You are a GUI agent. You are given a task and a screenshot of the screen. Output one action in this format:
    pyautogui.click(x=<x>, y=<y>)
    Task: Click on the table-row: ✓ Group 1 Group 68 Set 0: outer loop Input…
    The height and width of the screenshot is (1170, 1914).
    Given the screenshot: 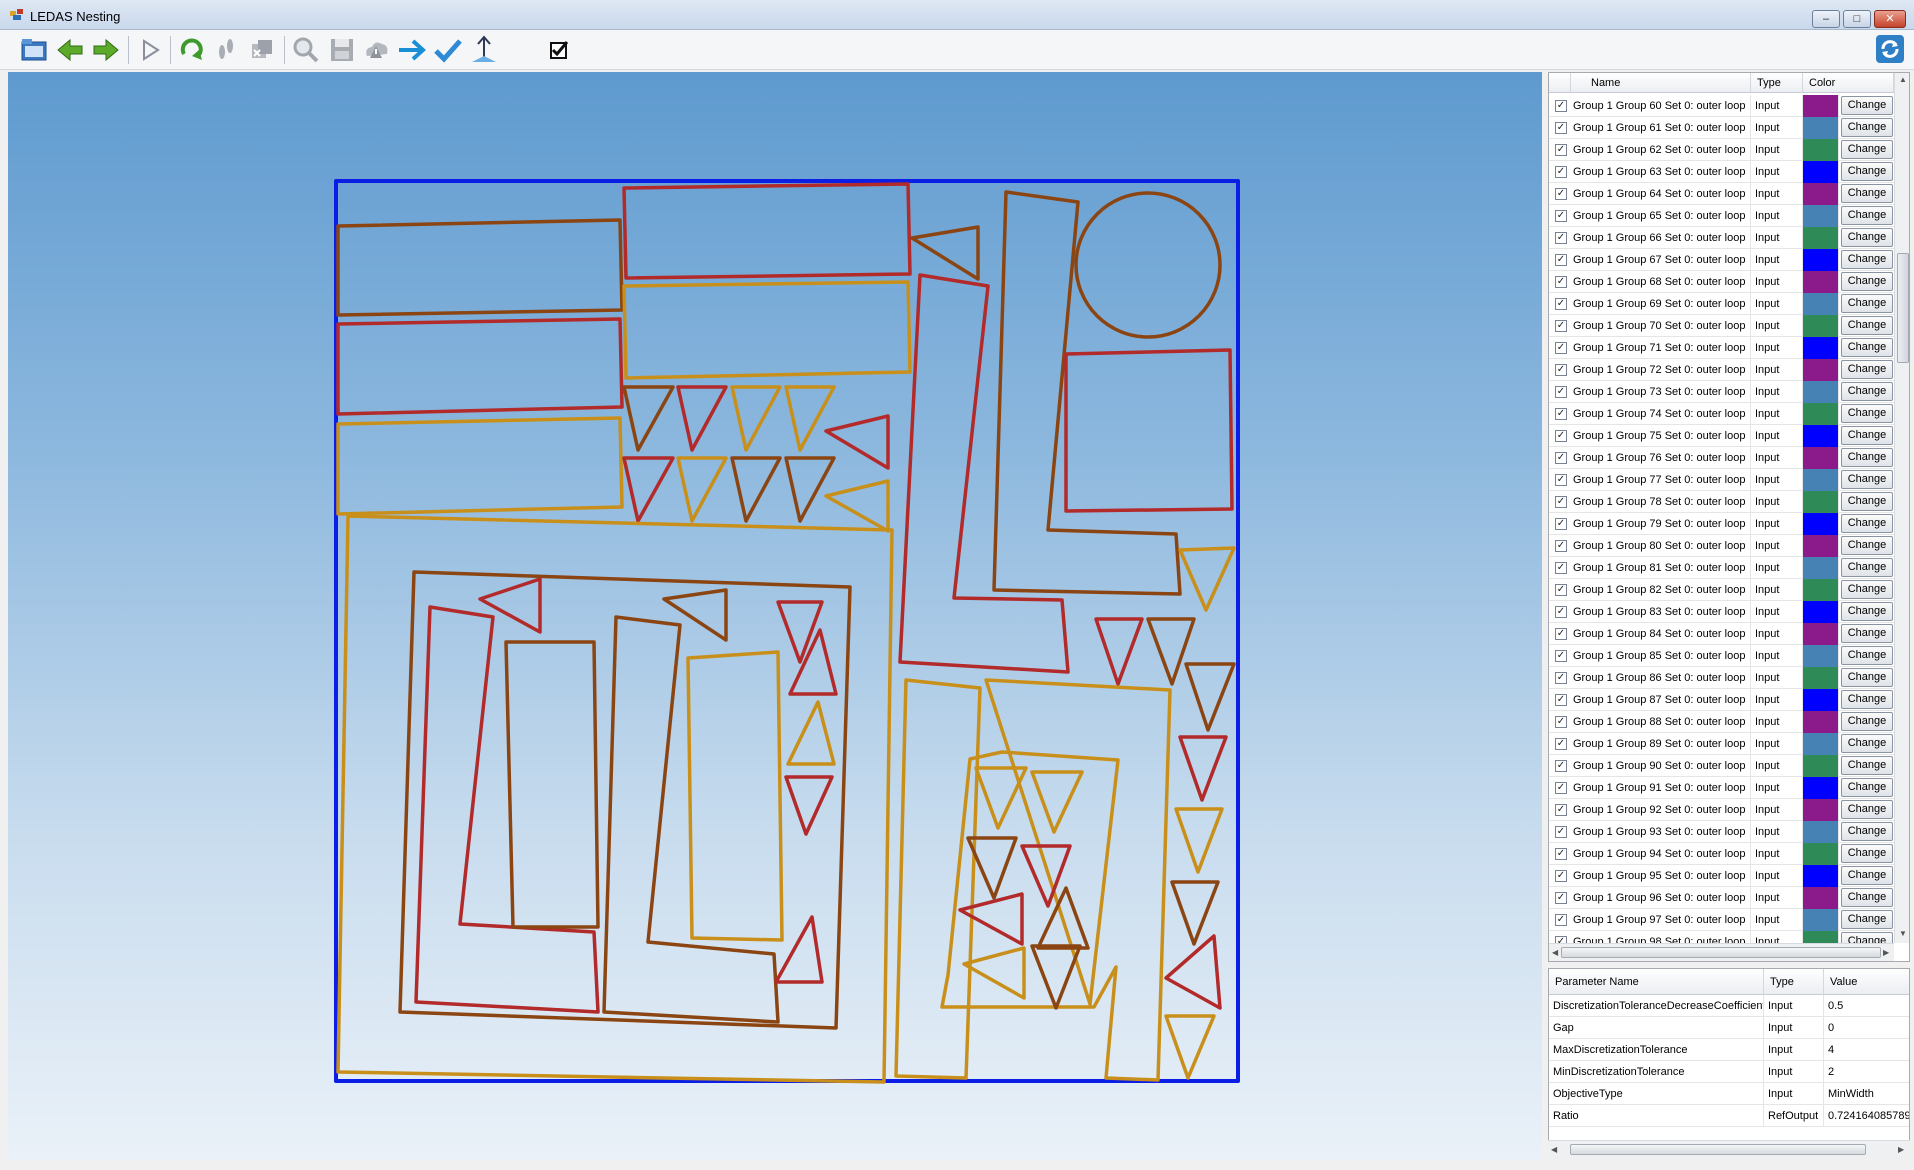 What is the action you would take?
    pyautogui.click(x=1721, y=282)
    